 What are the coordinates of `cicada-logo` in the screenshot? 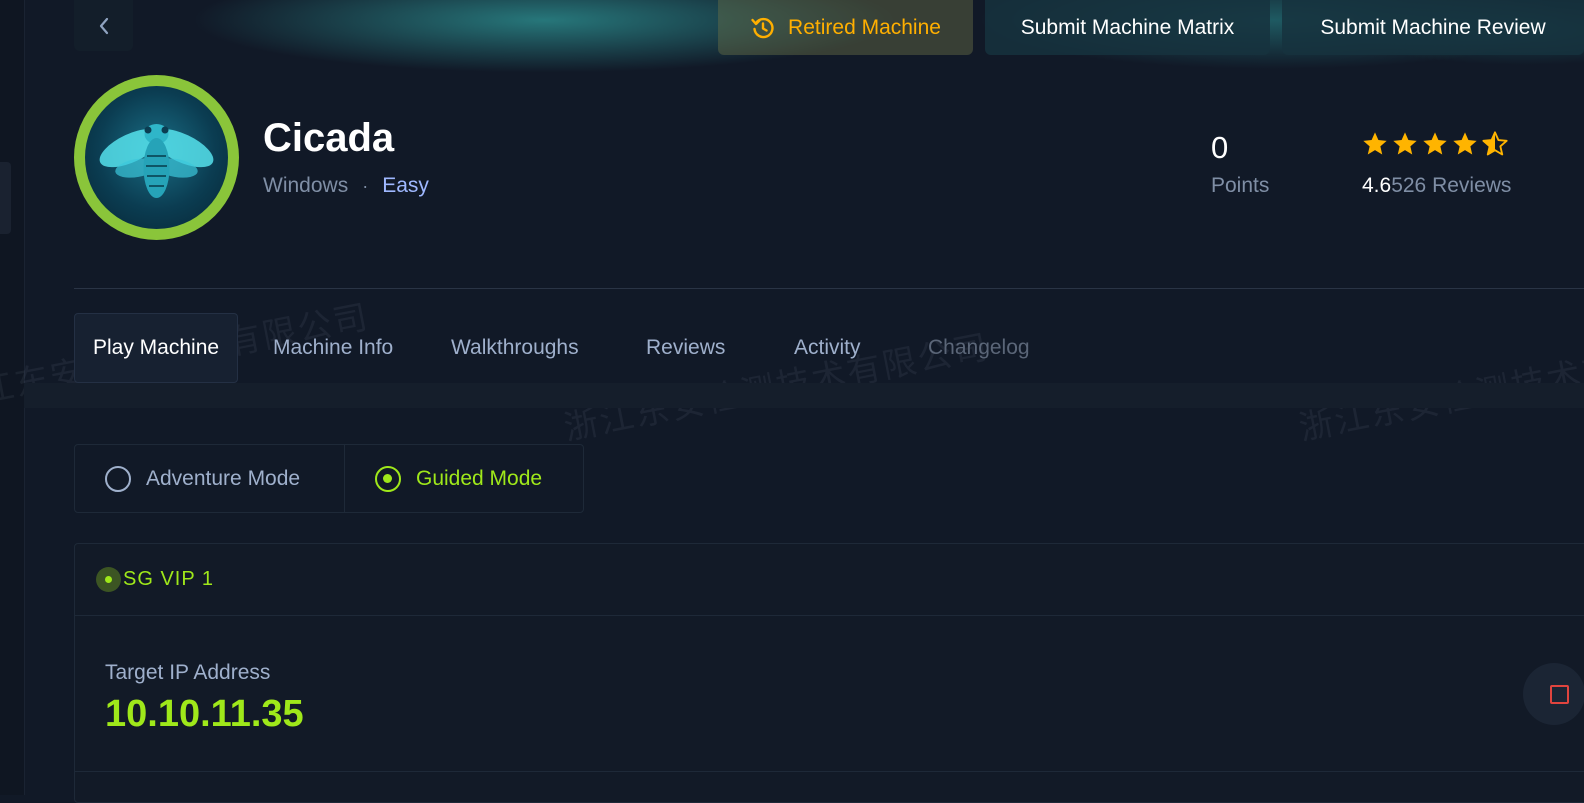 It's located at (156, 157).